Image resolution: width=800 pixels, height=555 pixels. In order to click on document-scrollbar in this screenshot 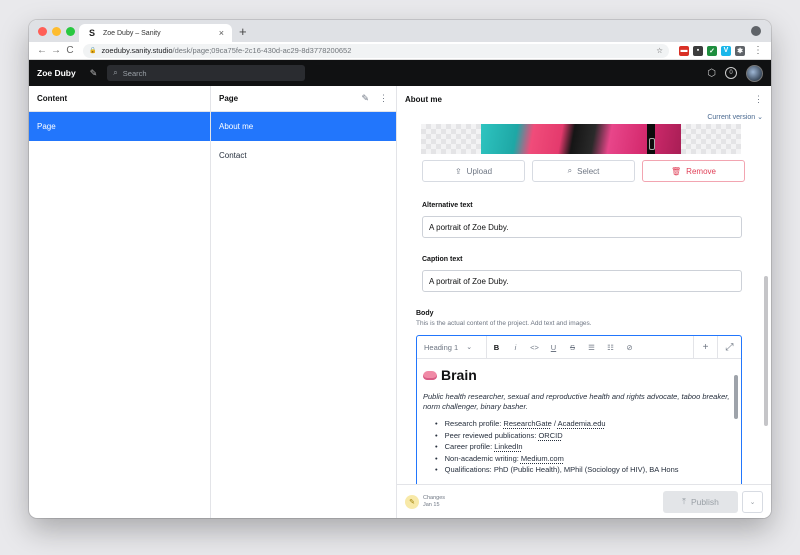, I will do `click(766, 351)`.